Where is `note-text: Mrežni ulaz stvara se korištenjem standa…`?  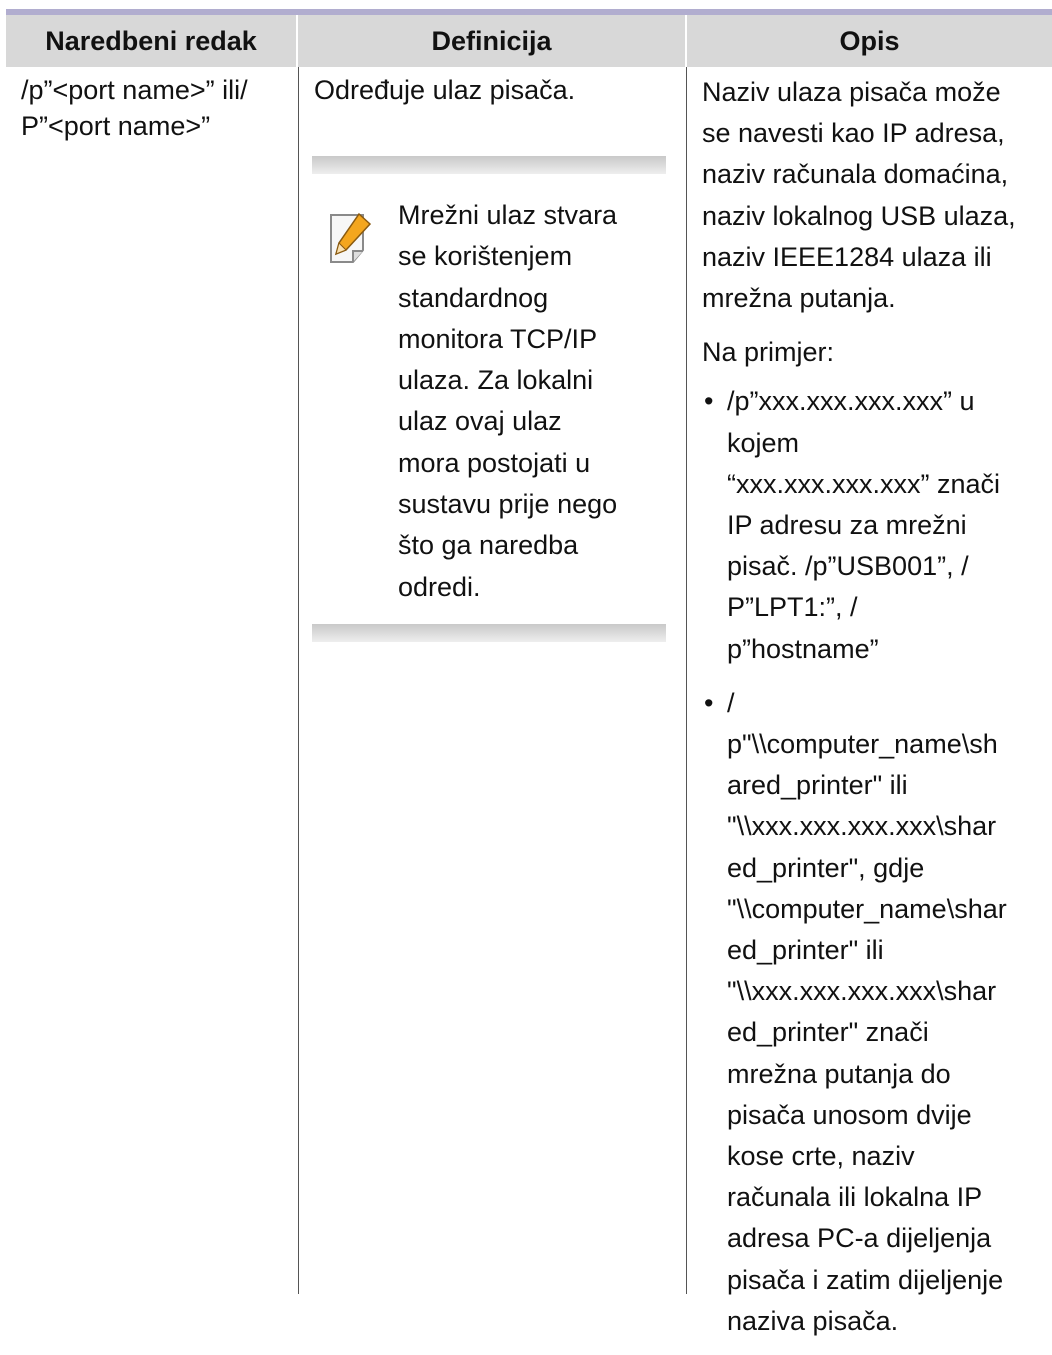
note-text: Mrežni ulaz stvara se korištenjem standa… is located at coordinates (533, 401).